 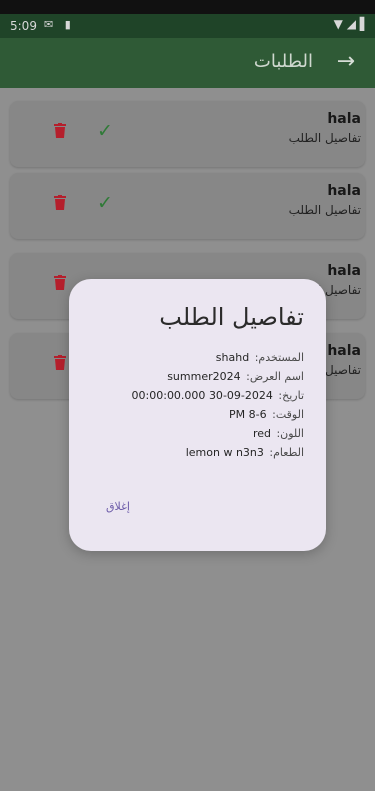 What do you see at coordinates (290, 433) in the screenshot?
I see `detail-label: اللون:` at bounding box center [290, 433].